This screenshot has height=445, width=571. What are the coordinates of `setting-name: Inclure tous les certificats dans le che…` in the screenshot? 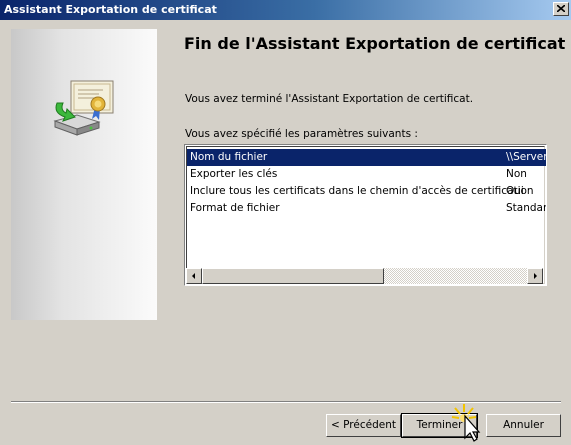 It's located at (362, 191).